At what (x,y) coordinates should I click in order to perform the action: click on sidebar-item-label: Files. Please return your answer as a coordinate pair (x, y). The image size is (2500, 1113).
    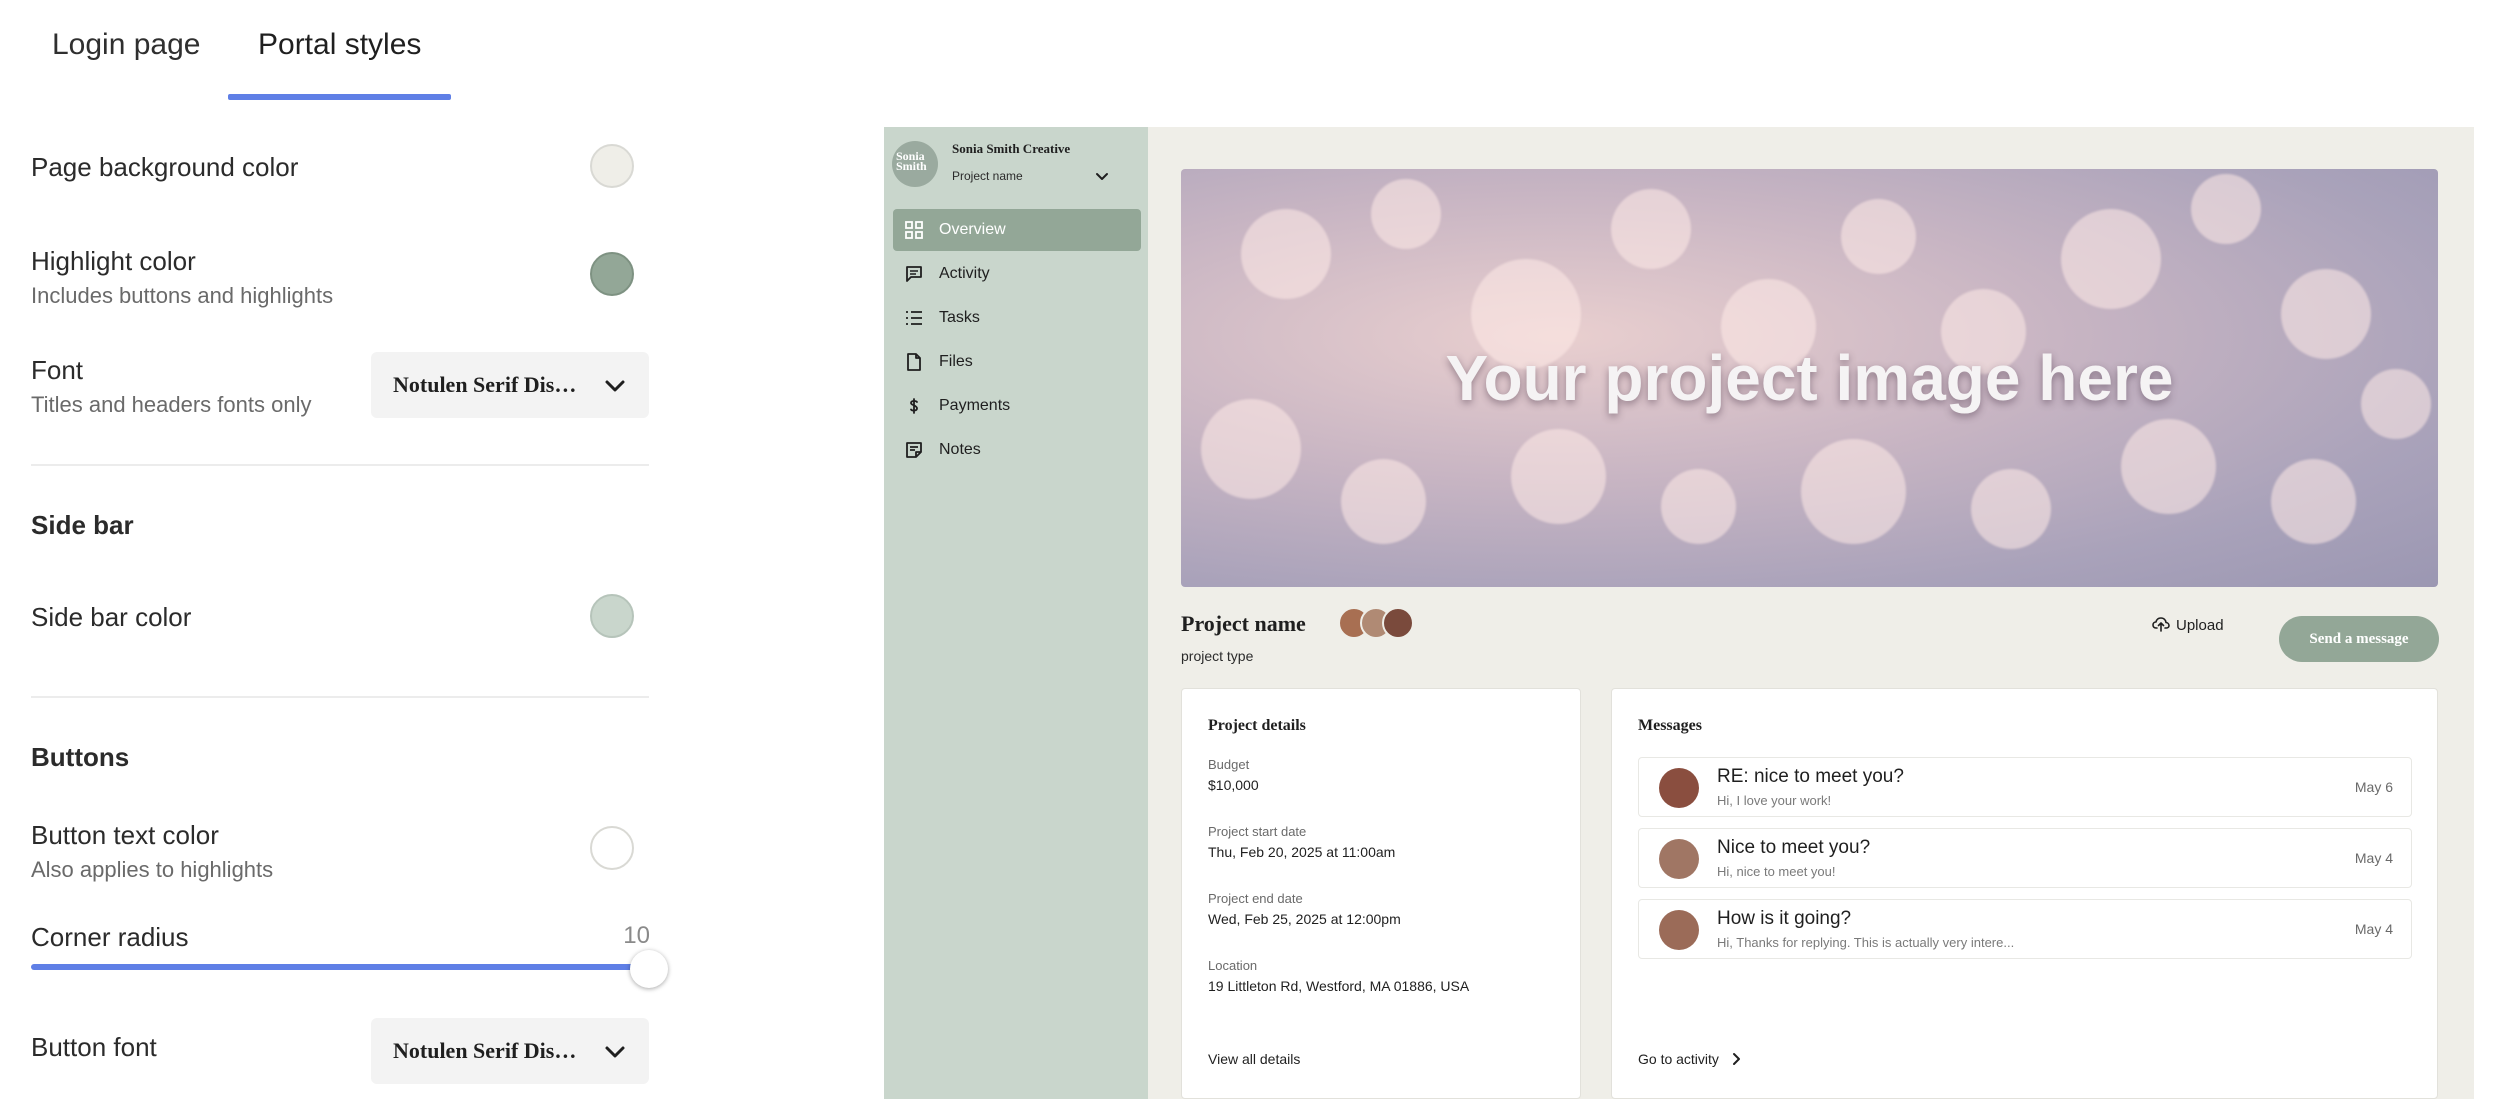
    Looking at the image, I should click on (956, 361).